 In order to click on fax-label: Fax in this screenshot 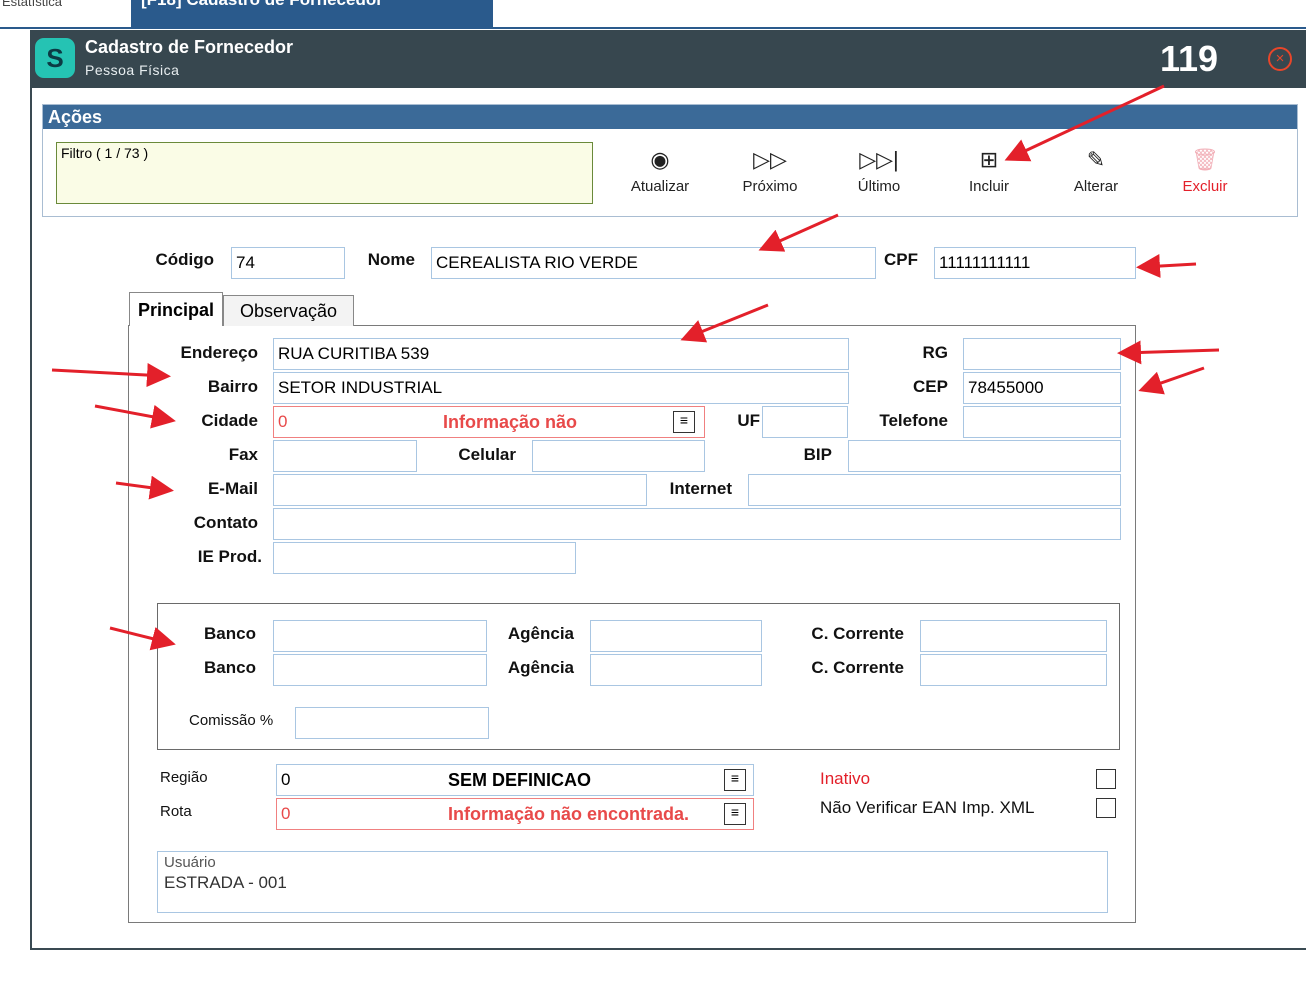, I will do `click(243, 454)`.